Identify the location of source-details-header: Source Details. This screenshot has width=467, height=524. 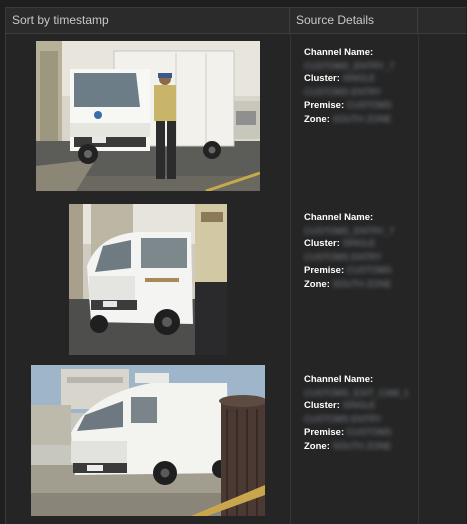
(354, 20).